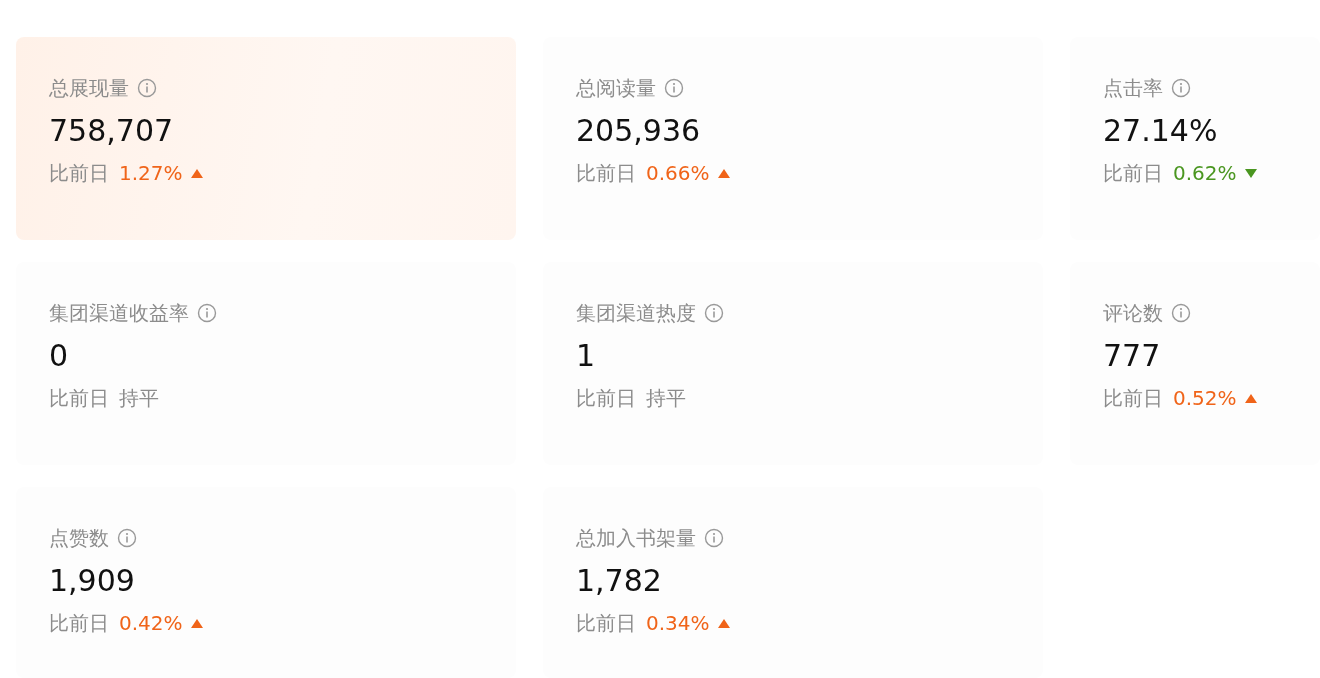 The width and height of the screenshot is (1320, 678). I want to click on metric-label: 总阅读量, so click(616, 88).